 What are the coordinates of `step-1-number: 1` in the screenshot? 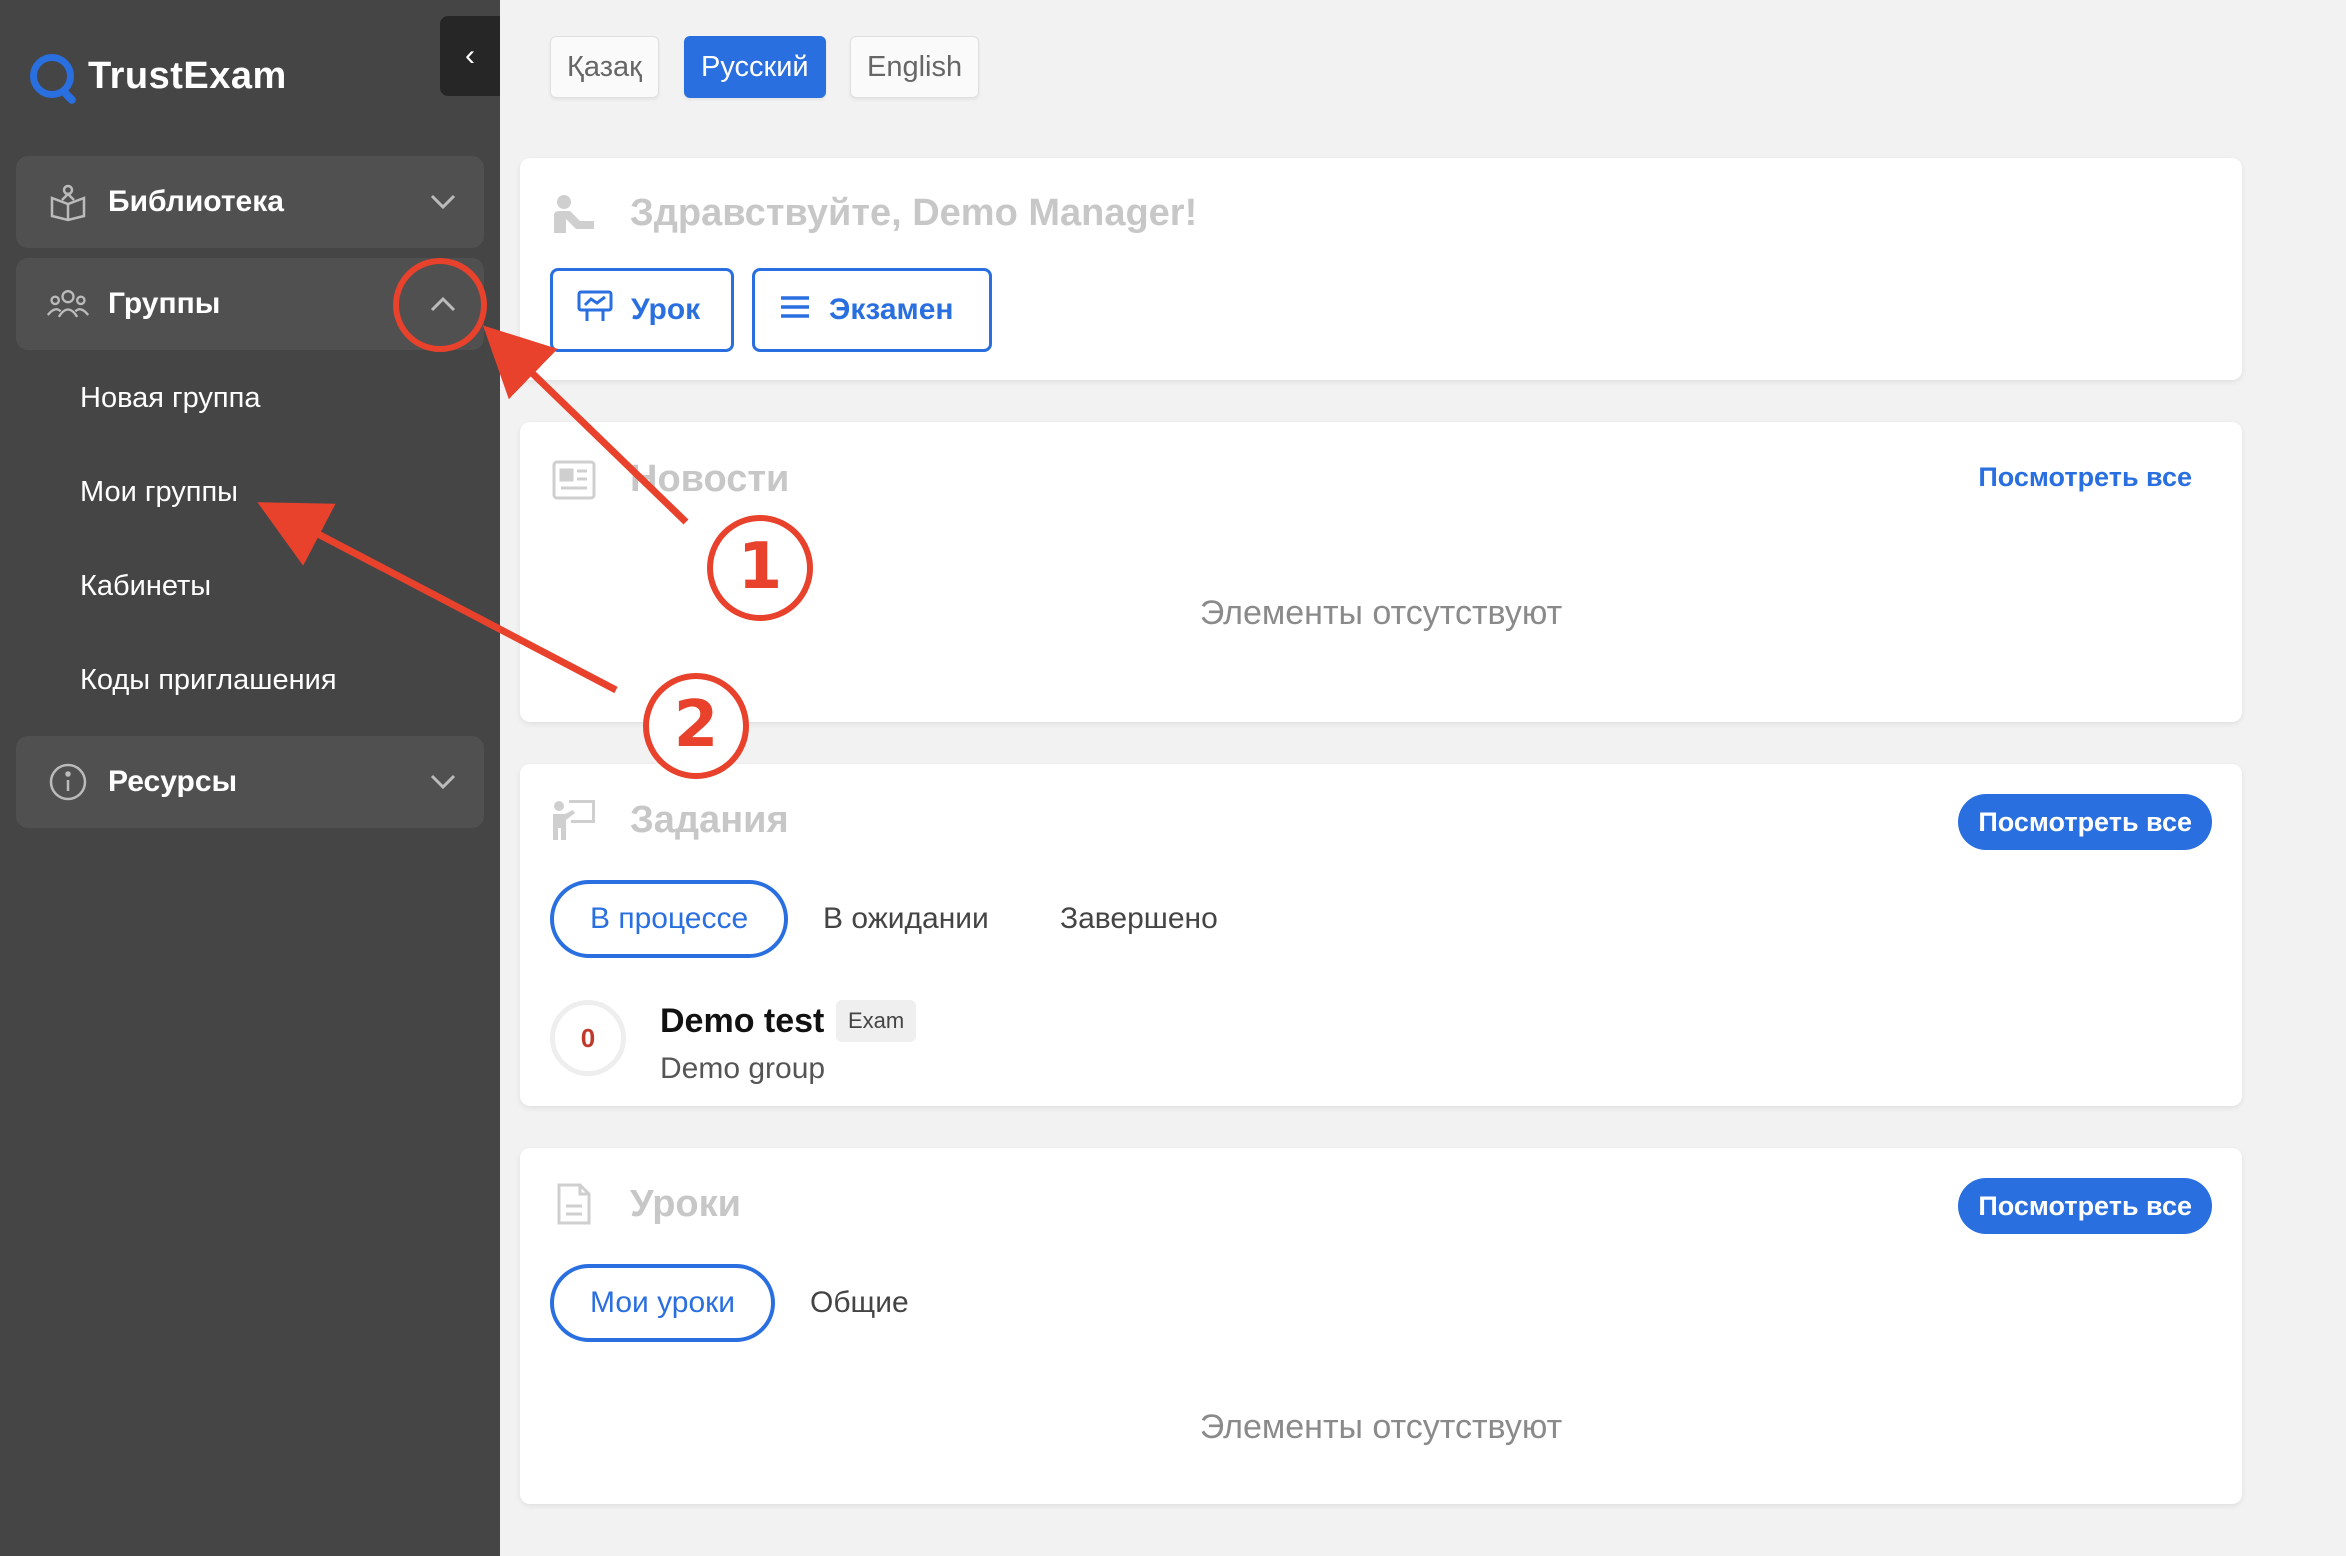 It's located at (760, 567).